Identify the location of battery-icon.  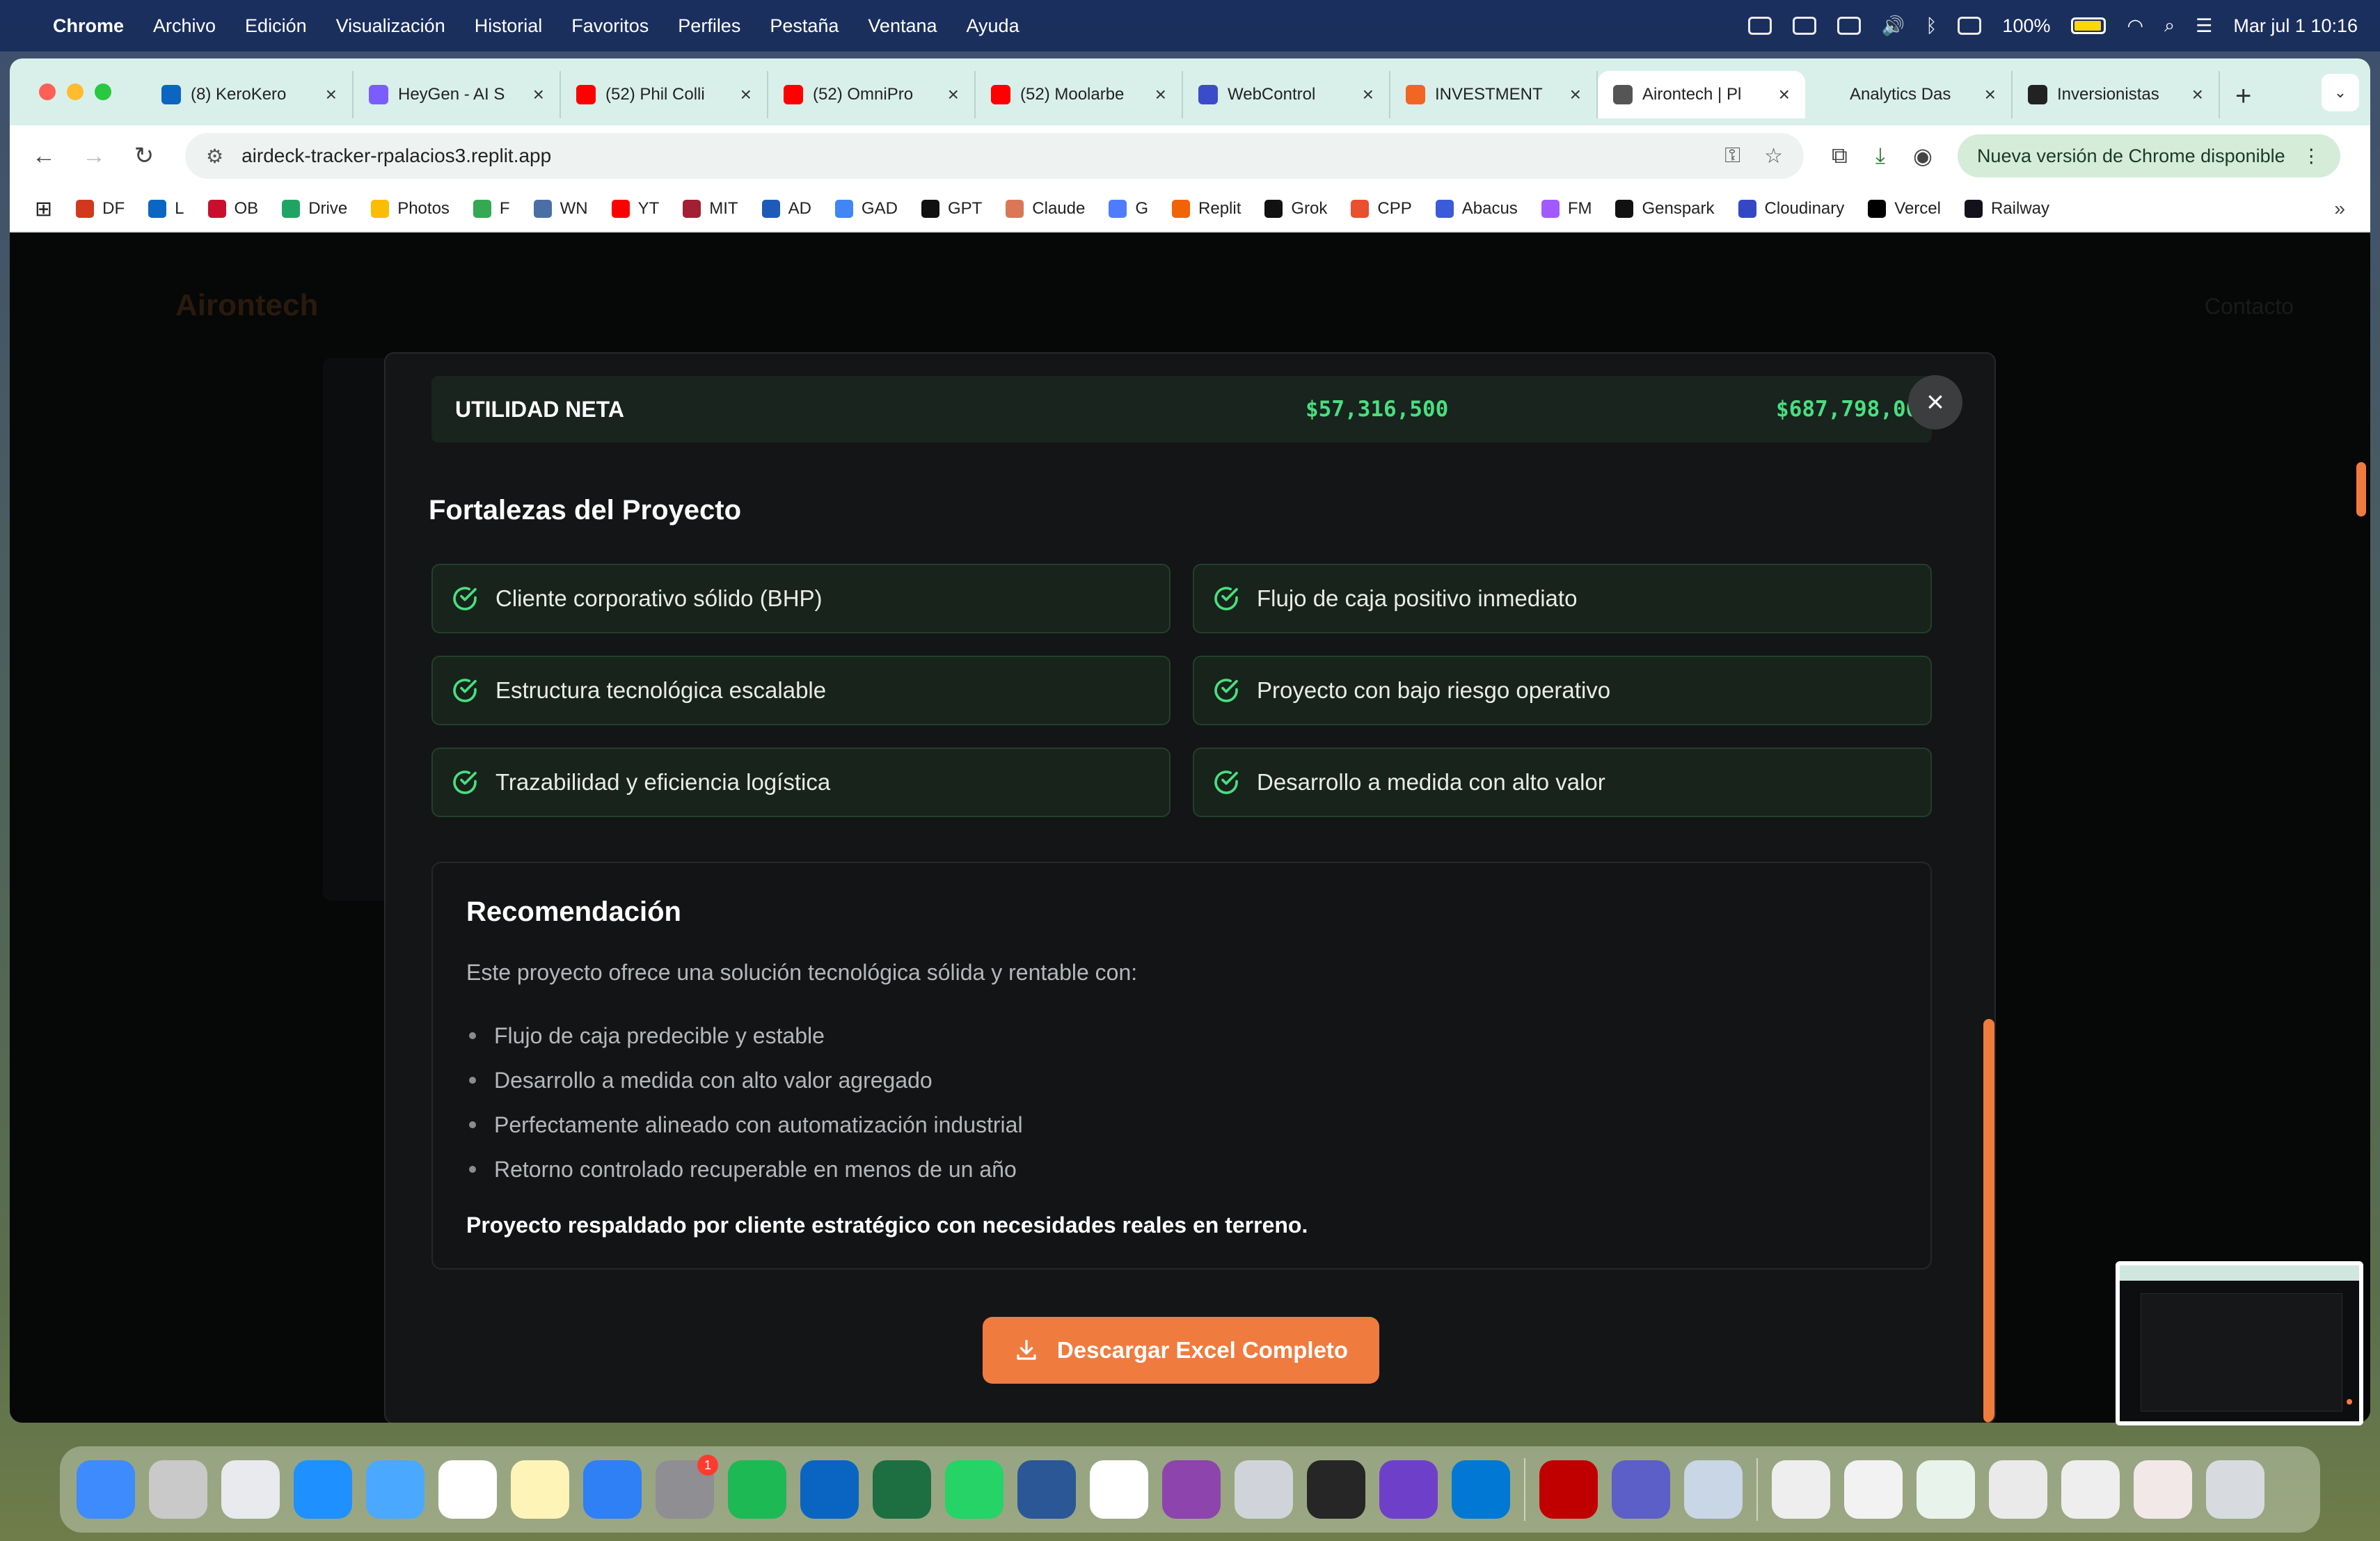
(2089, 25).